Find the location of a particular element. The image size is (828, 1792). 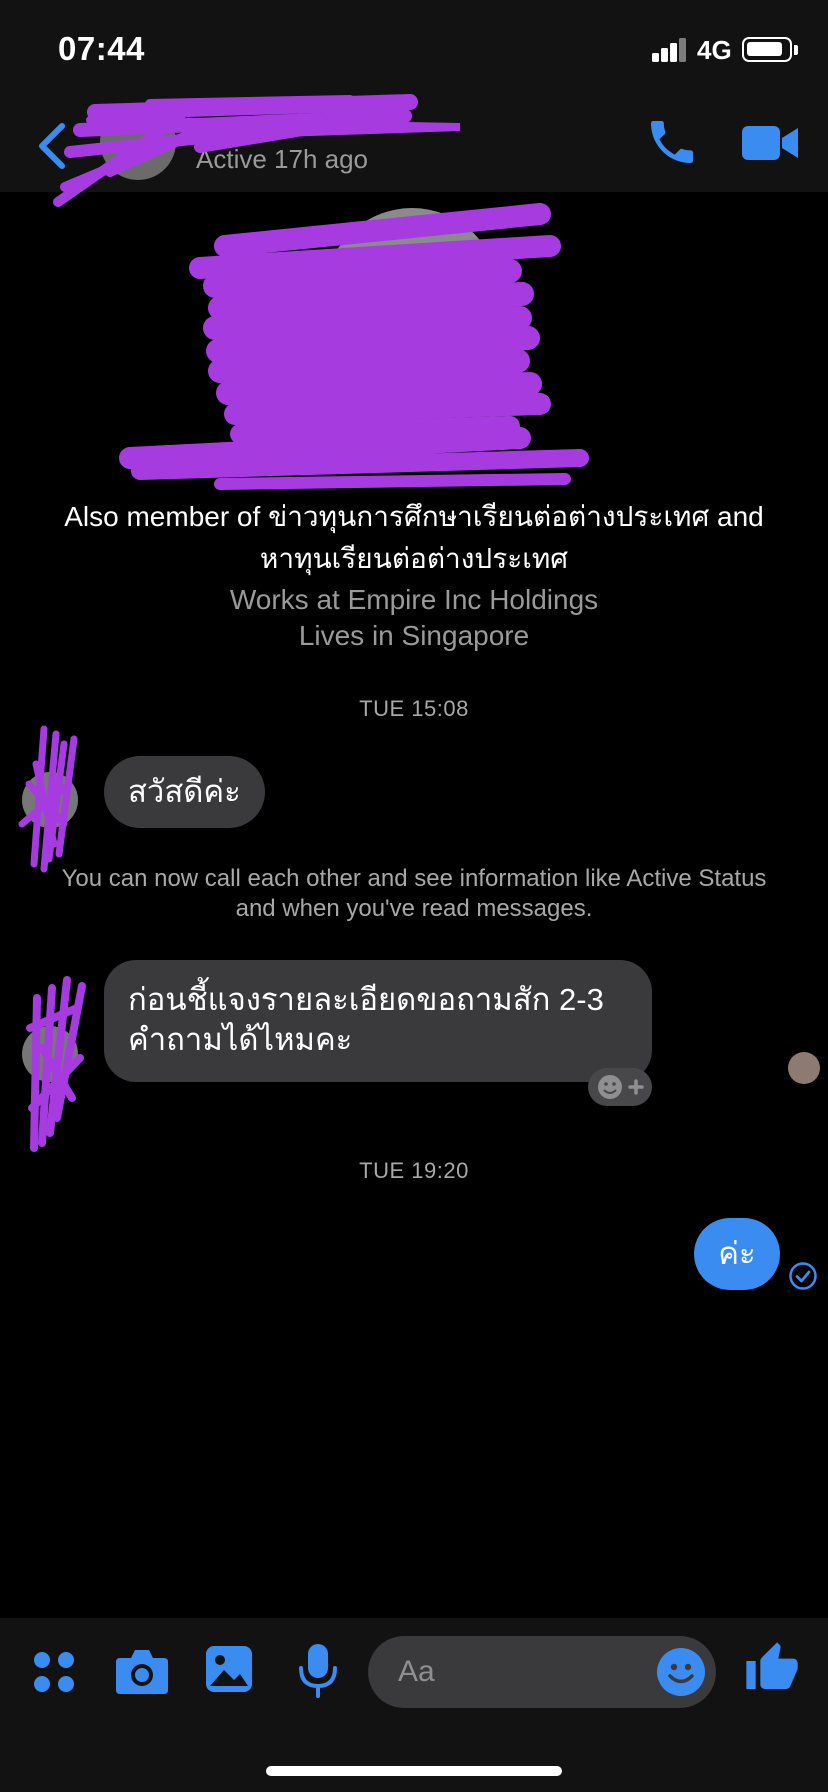

thumbs-up-icon is located at coordinates (772, 1665).